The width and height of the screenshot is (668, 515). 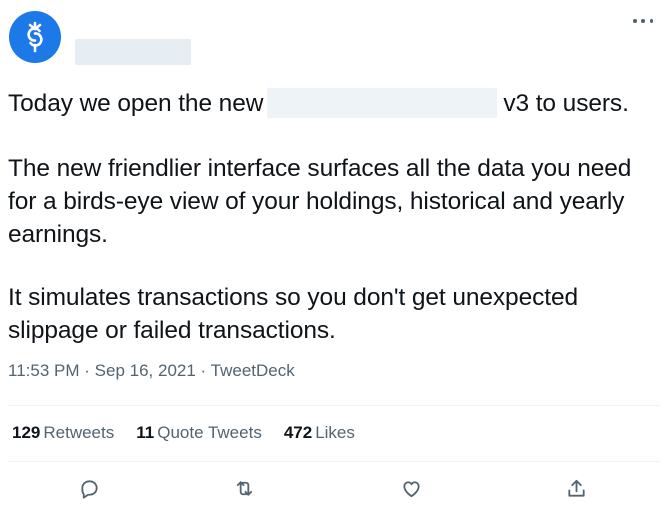 What do you see at coordinates (643, 21) in the screenshot?
I see `more-options-icon` at bounding box center [643, 21].